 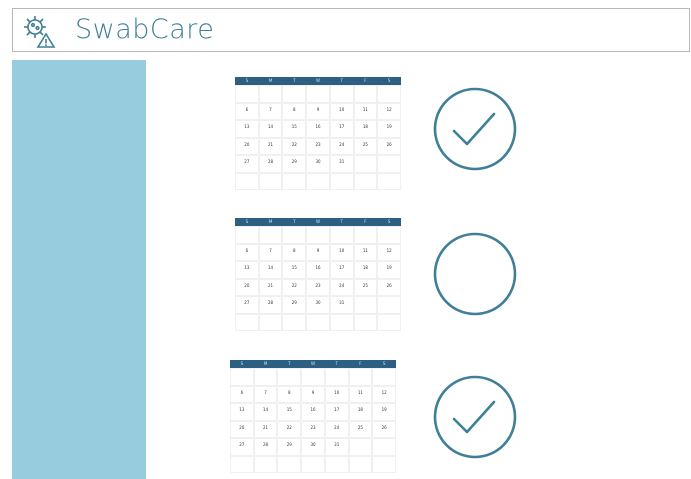 I want to click on calendar-day-cell: 7, so click(x=270, y=252).